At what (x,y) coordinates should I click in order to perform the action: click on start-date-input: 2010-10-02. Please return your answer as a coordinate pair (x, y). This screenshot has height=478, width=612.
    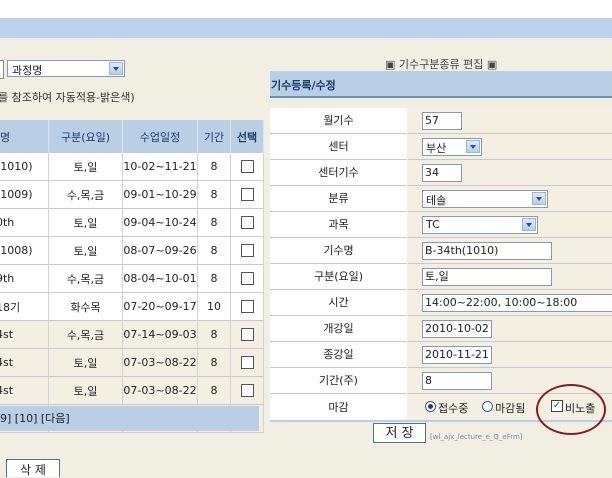
    Looking at the image, I should click on (457, 329).